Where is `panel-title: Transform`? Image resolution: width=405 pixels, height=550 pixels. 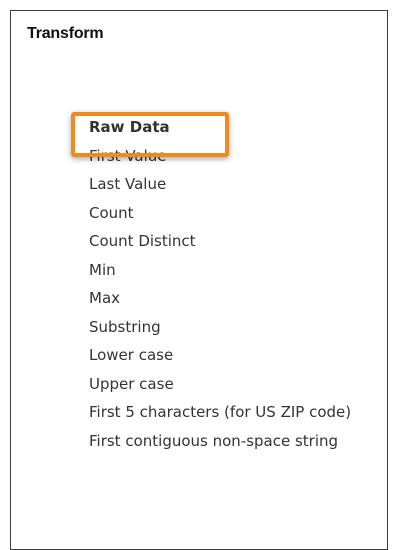 panel-title: Transform is located at coordinates (65, 33).